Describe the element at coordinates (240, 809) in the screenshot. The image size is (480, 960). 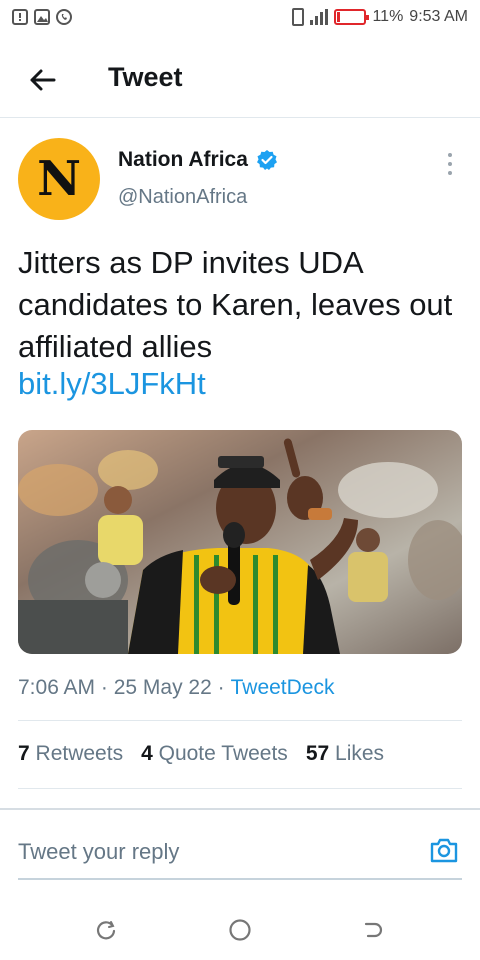
I see `section-divider` at that location.